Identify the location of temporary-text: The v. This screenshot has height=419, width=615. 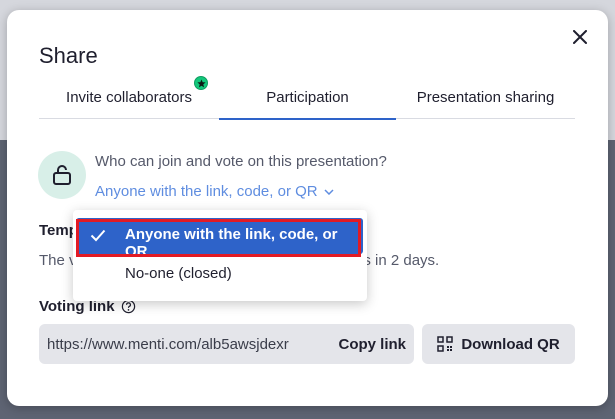
(58, 260).